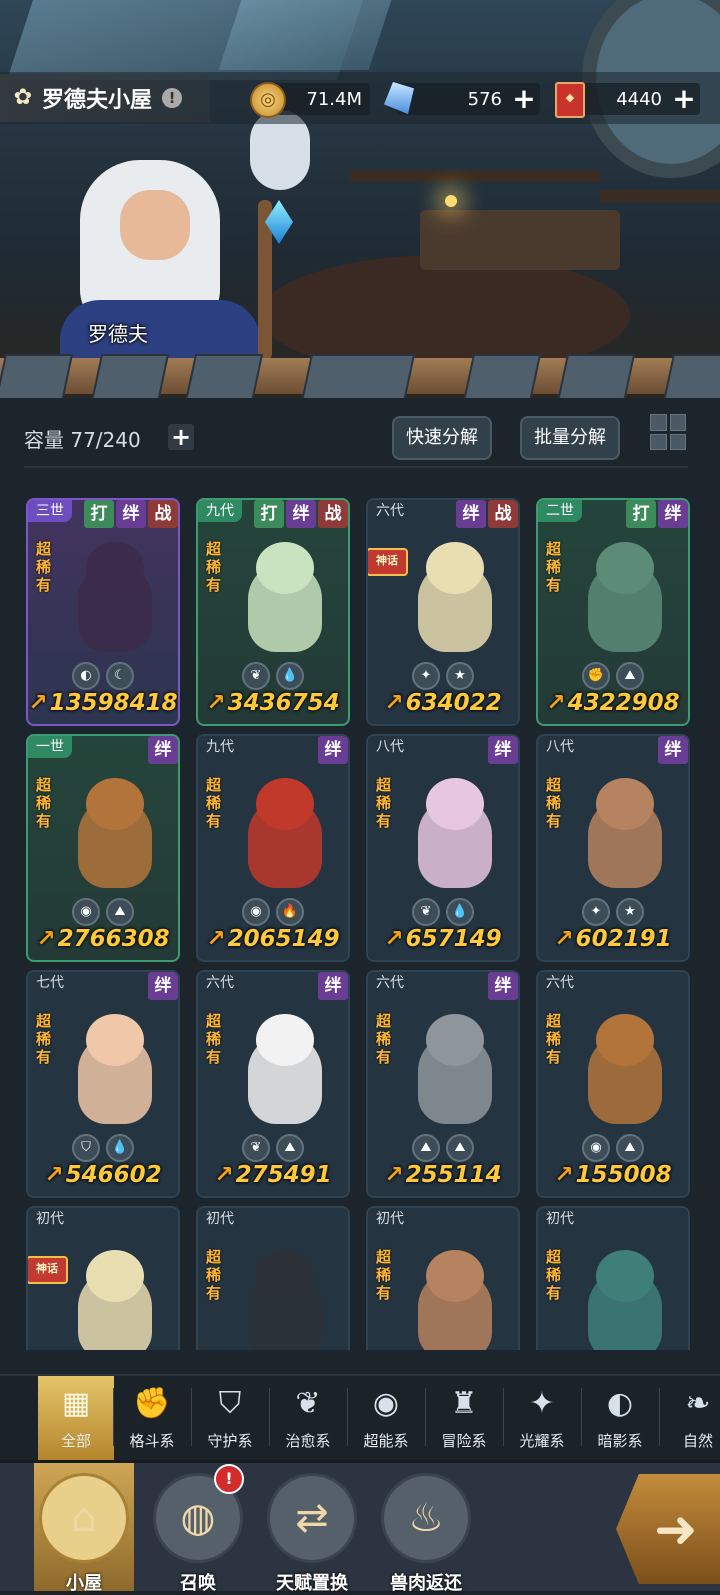 This screenshot has height=1595, width=720. I want to click on filter-tab: ◐ 暗影系, so click(620, 1418).